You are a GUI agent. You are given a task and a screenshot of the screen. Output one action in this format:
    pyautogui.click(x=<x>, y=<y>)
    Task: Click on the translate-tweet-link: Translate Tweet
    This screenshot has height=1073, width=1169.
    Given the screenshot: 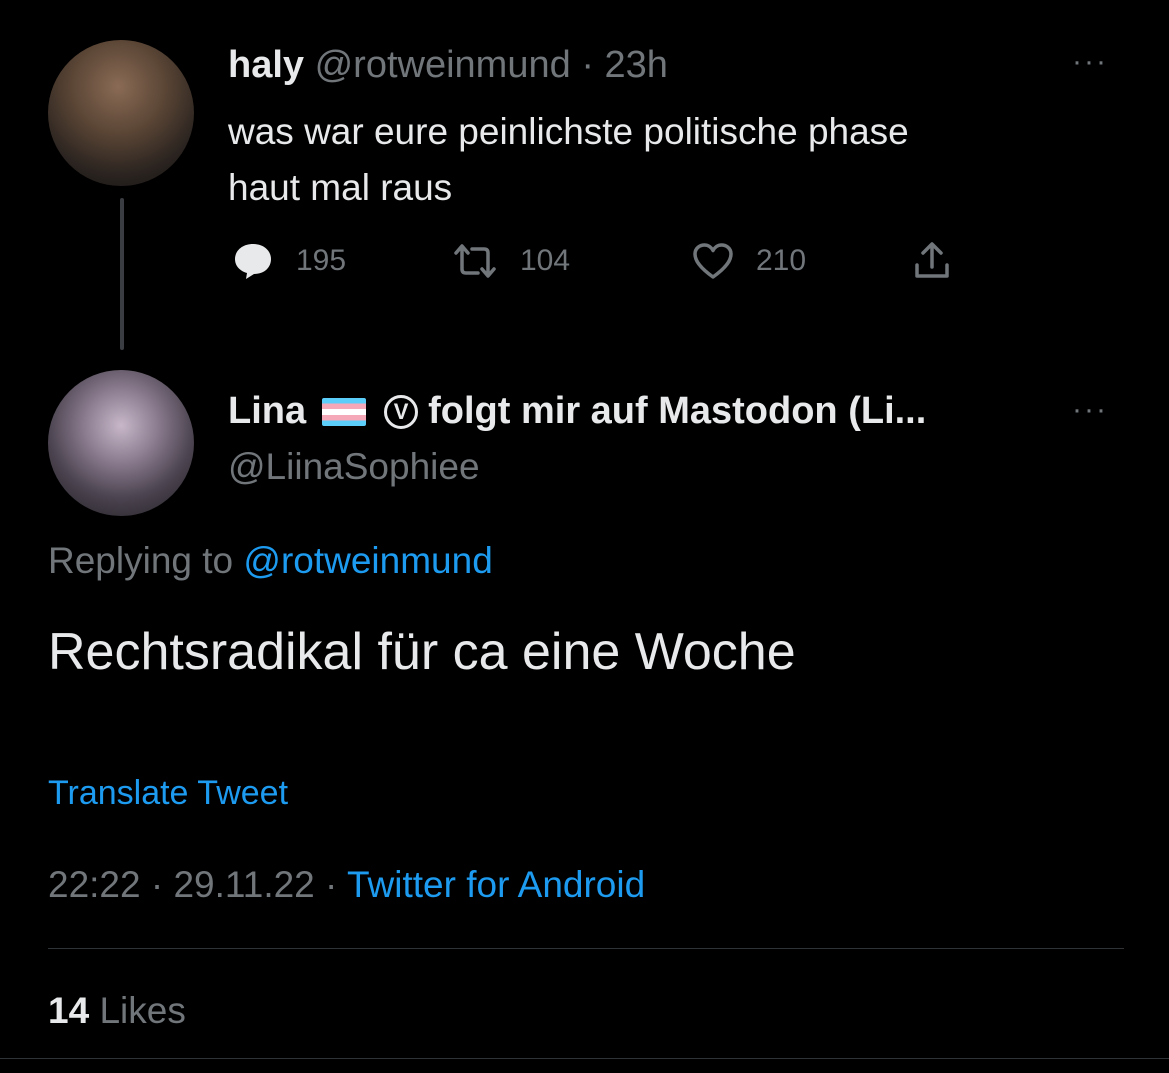 What is the action you would take?
    pyautogui.click(x=168, y=793)
    